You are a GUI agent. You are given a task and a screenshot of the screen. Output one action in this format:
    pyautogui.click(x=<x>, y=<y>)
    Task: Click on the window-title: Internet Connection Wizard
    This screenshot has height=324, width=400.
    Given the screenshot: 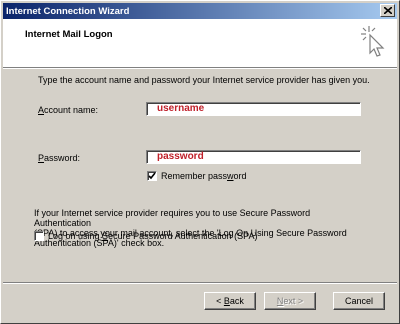 What is the action you would take?
    pyautogui.click(x=68, y=11)
    